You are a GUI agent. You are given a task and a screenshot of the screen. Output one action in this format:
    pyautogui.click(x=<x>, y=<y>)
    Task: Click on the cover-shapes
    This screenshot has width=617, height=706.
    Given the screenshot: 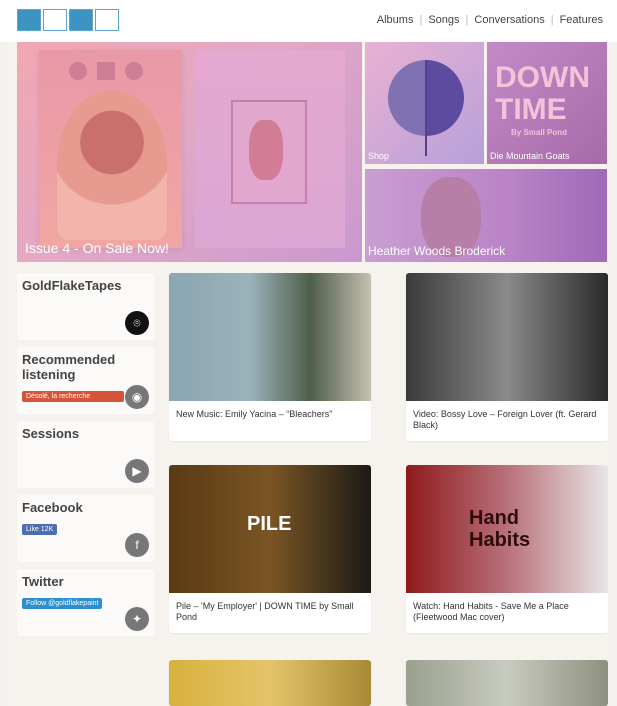 What is the action you would take?
    pyautogui.click(x=106, y=71)
    